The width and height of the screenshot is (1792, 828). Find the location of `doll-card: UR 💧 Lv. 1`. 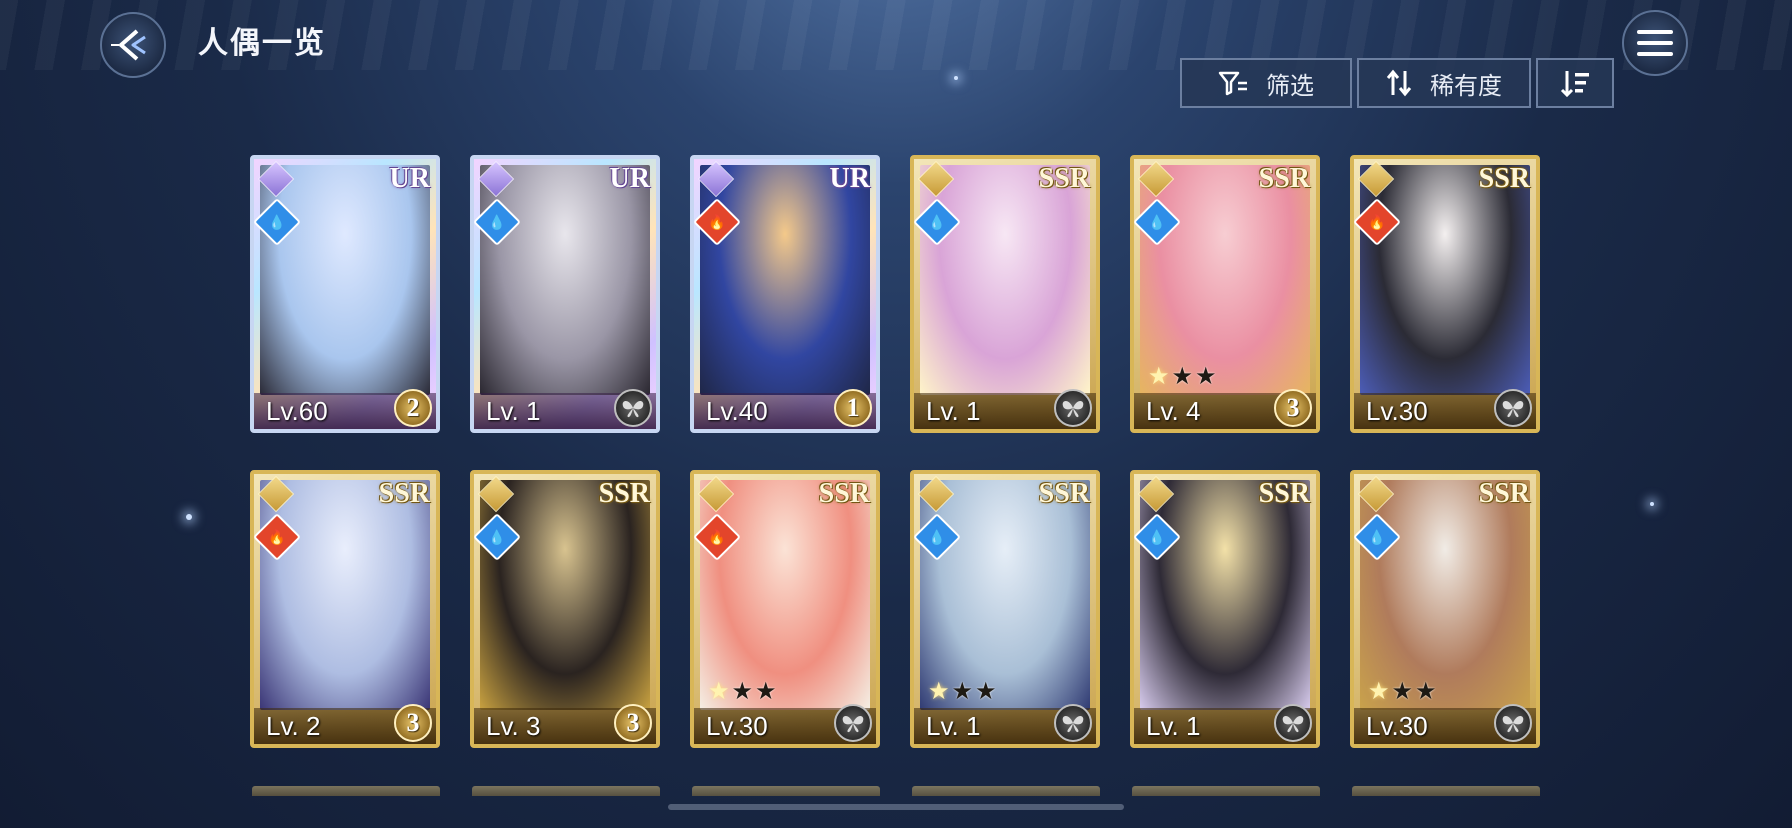

doll-card: UR 💧 Lv. 1 is located at coordinates (565, 294).